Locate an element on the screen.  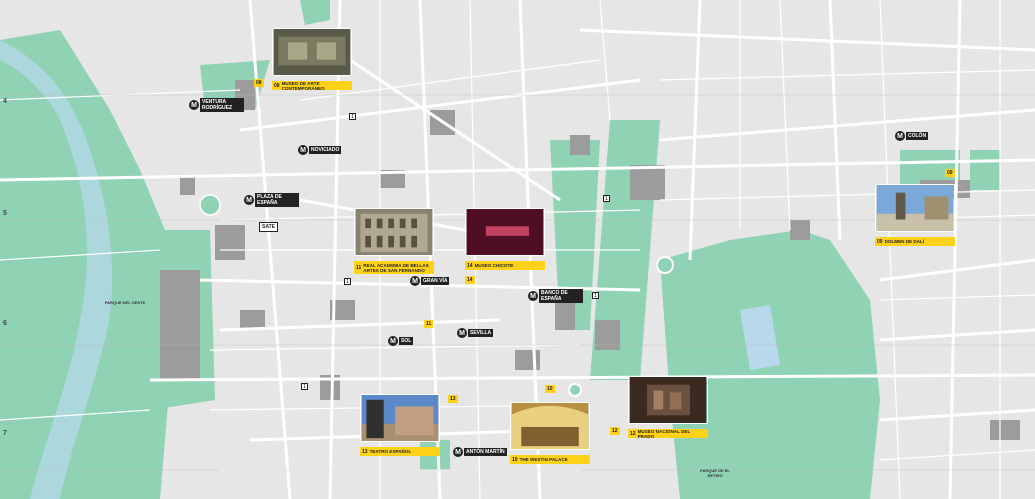
poi-museo-chicote: 14 MUSEO CHICOTE is located at coordinates (505, 239).